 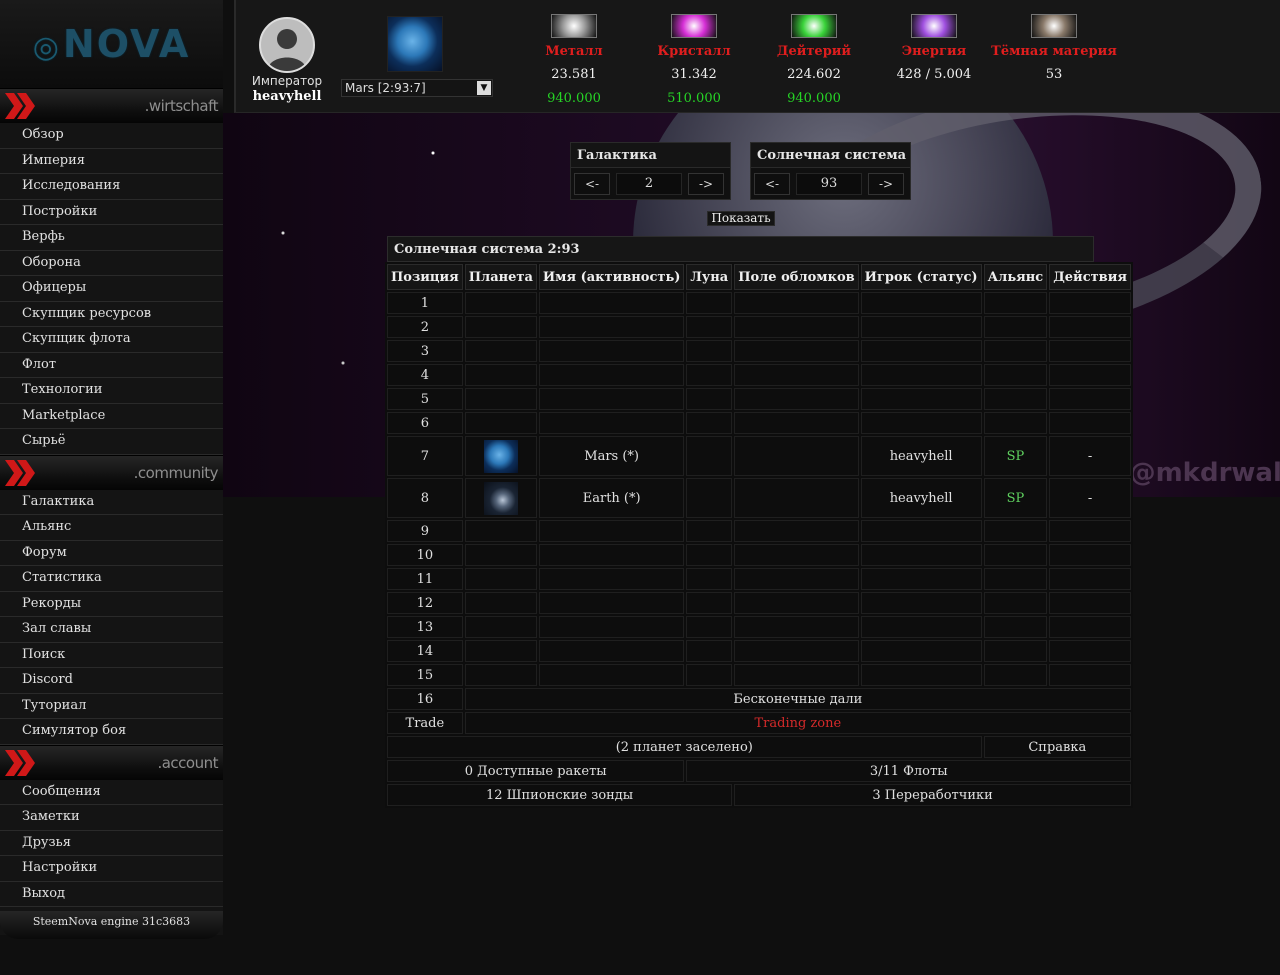 What do you see at coordinates (111, 187) in the screenshot?
I see `sidebar-item: Исследования` at bounding box center [111, 187].